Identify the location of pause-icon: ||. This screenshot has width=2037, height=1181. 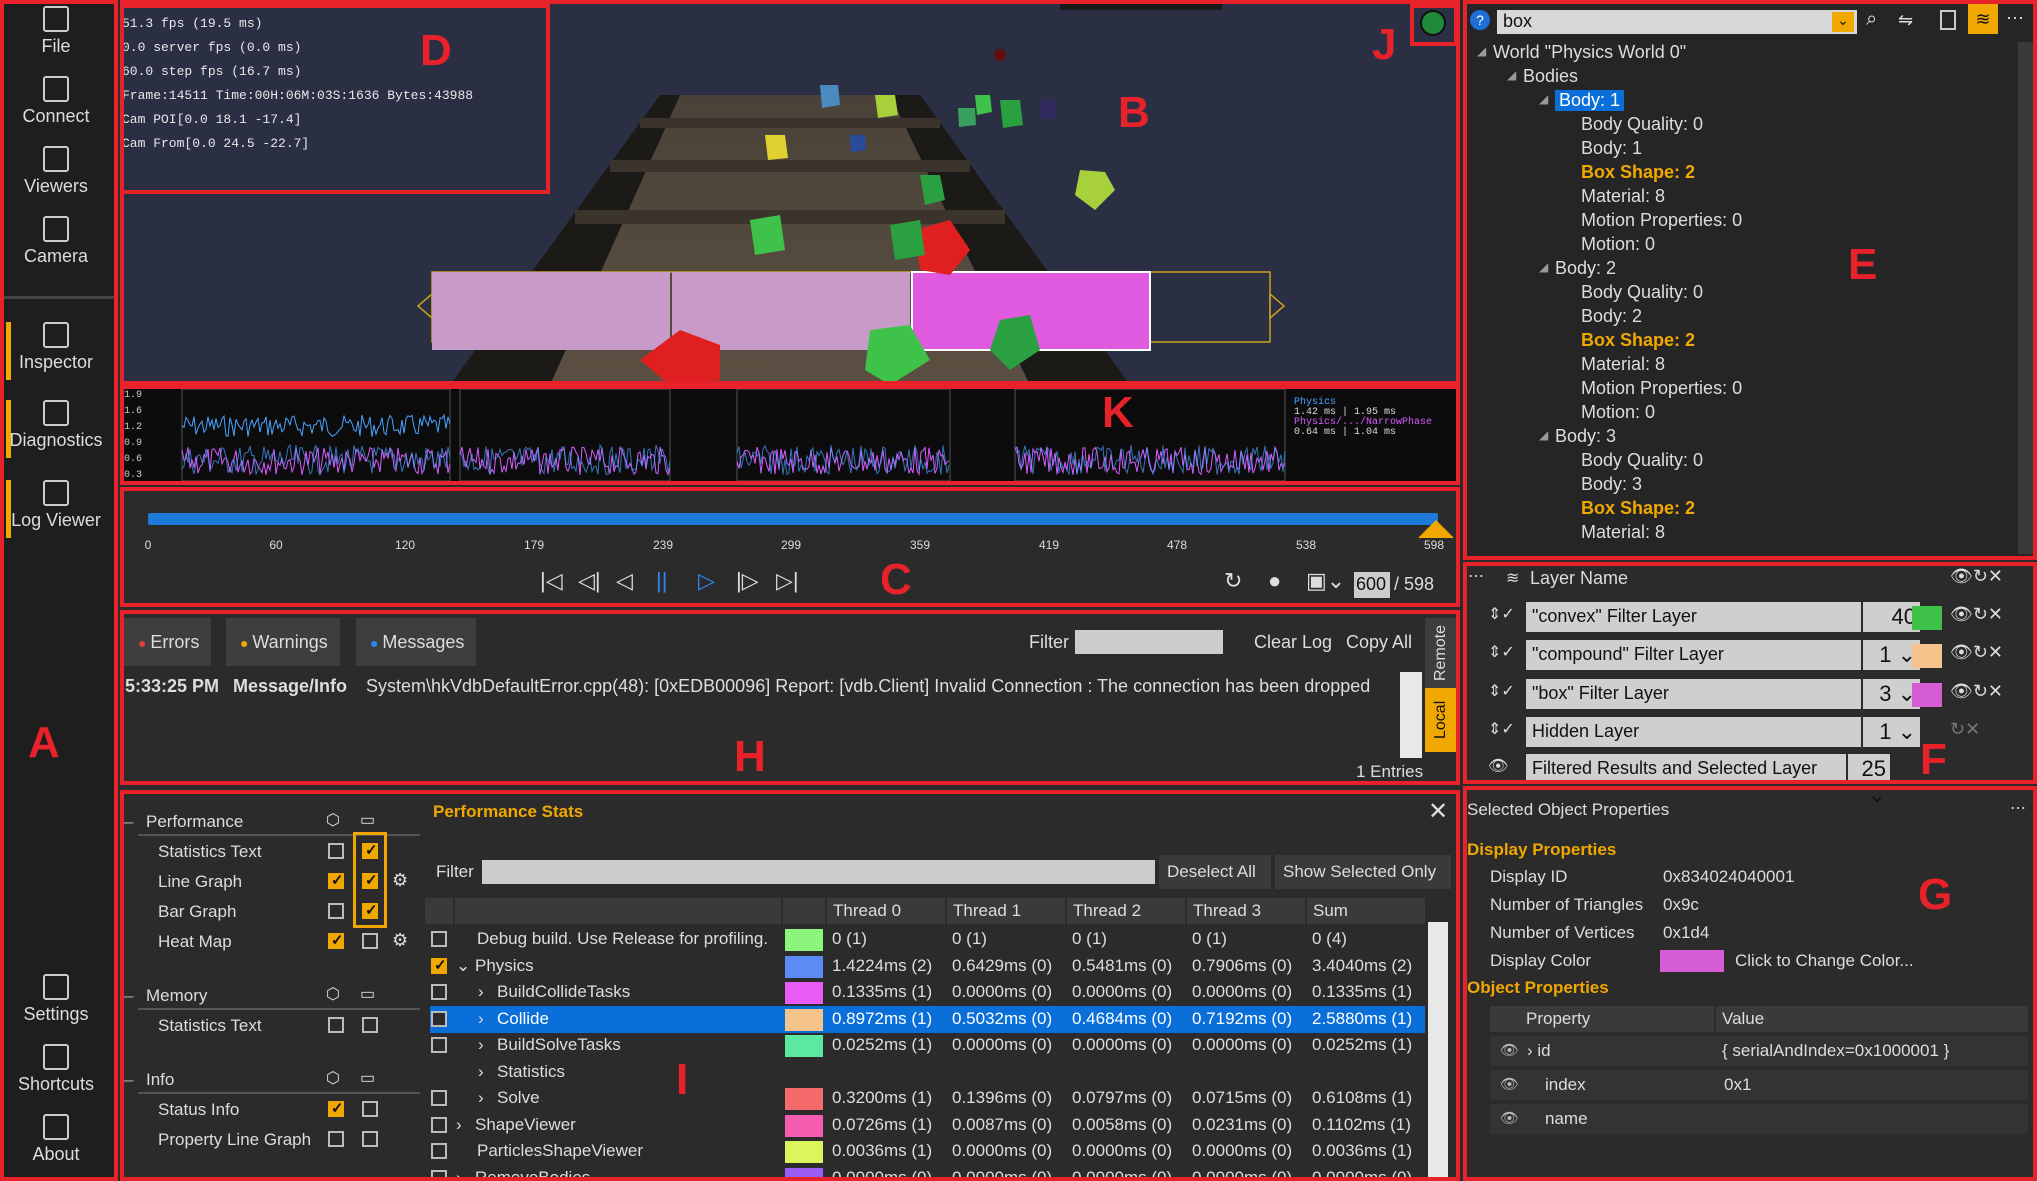
(661, 581).